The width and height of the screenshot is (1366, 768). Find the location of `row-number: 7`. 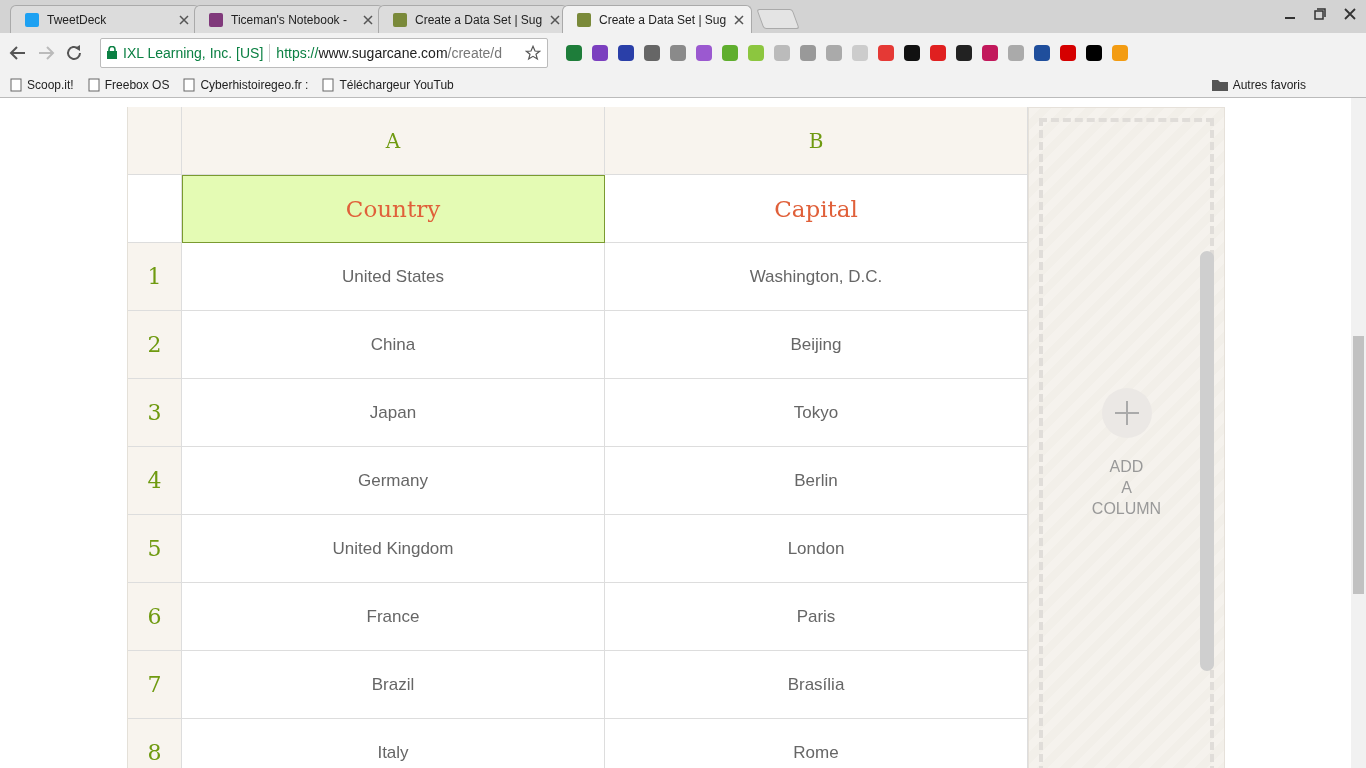

row-number: 7 is located at coordinates (155, 685).